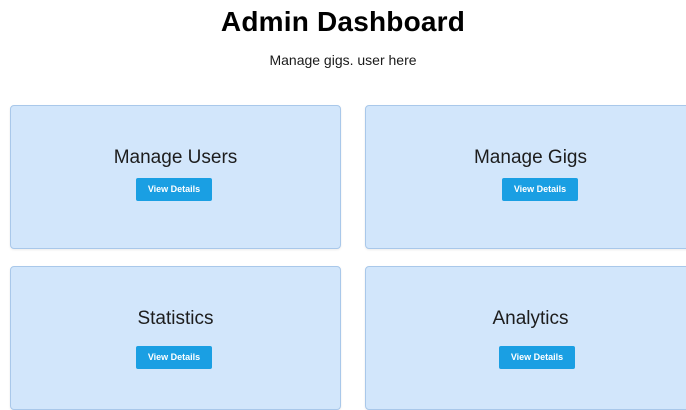  I want to click on card-title: Manage Gigs, so click(530, 157).